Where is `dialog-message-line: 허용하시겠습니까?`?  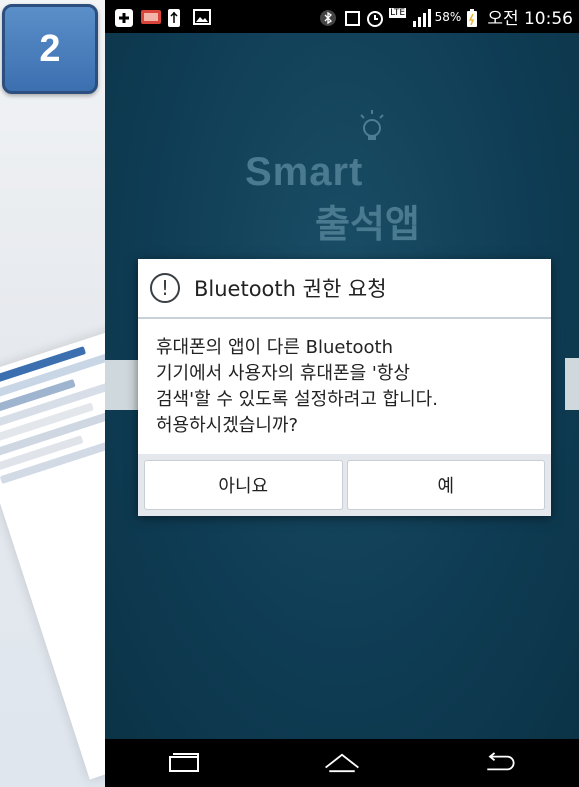
dialog-message-line: 허용하시겠습니까? is located at coordinates (227, 425).